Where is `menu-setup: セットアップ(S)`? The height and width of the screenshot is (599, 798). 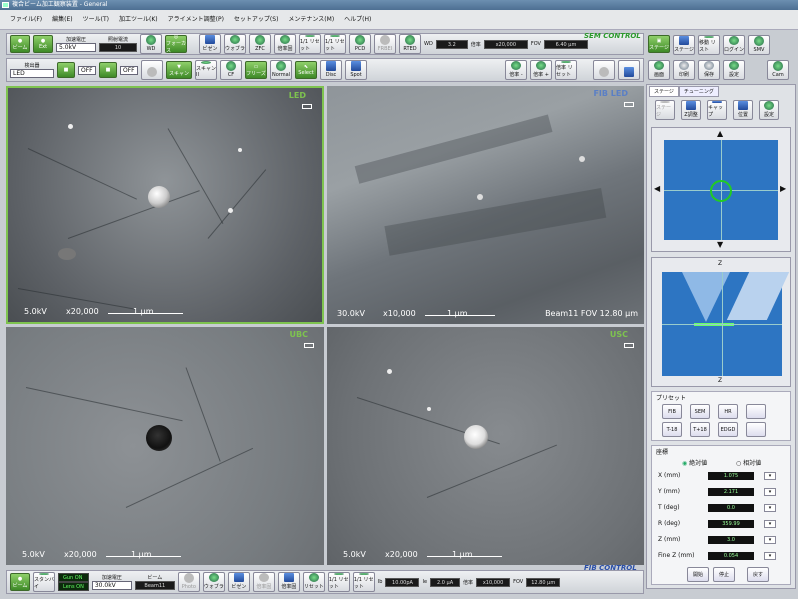
menu-setup: セットアップ(S) is located at coordinates (256, 20).